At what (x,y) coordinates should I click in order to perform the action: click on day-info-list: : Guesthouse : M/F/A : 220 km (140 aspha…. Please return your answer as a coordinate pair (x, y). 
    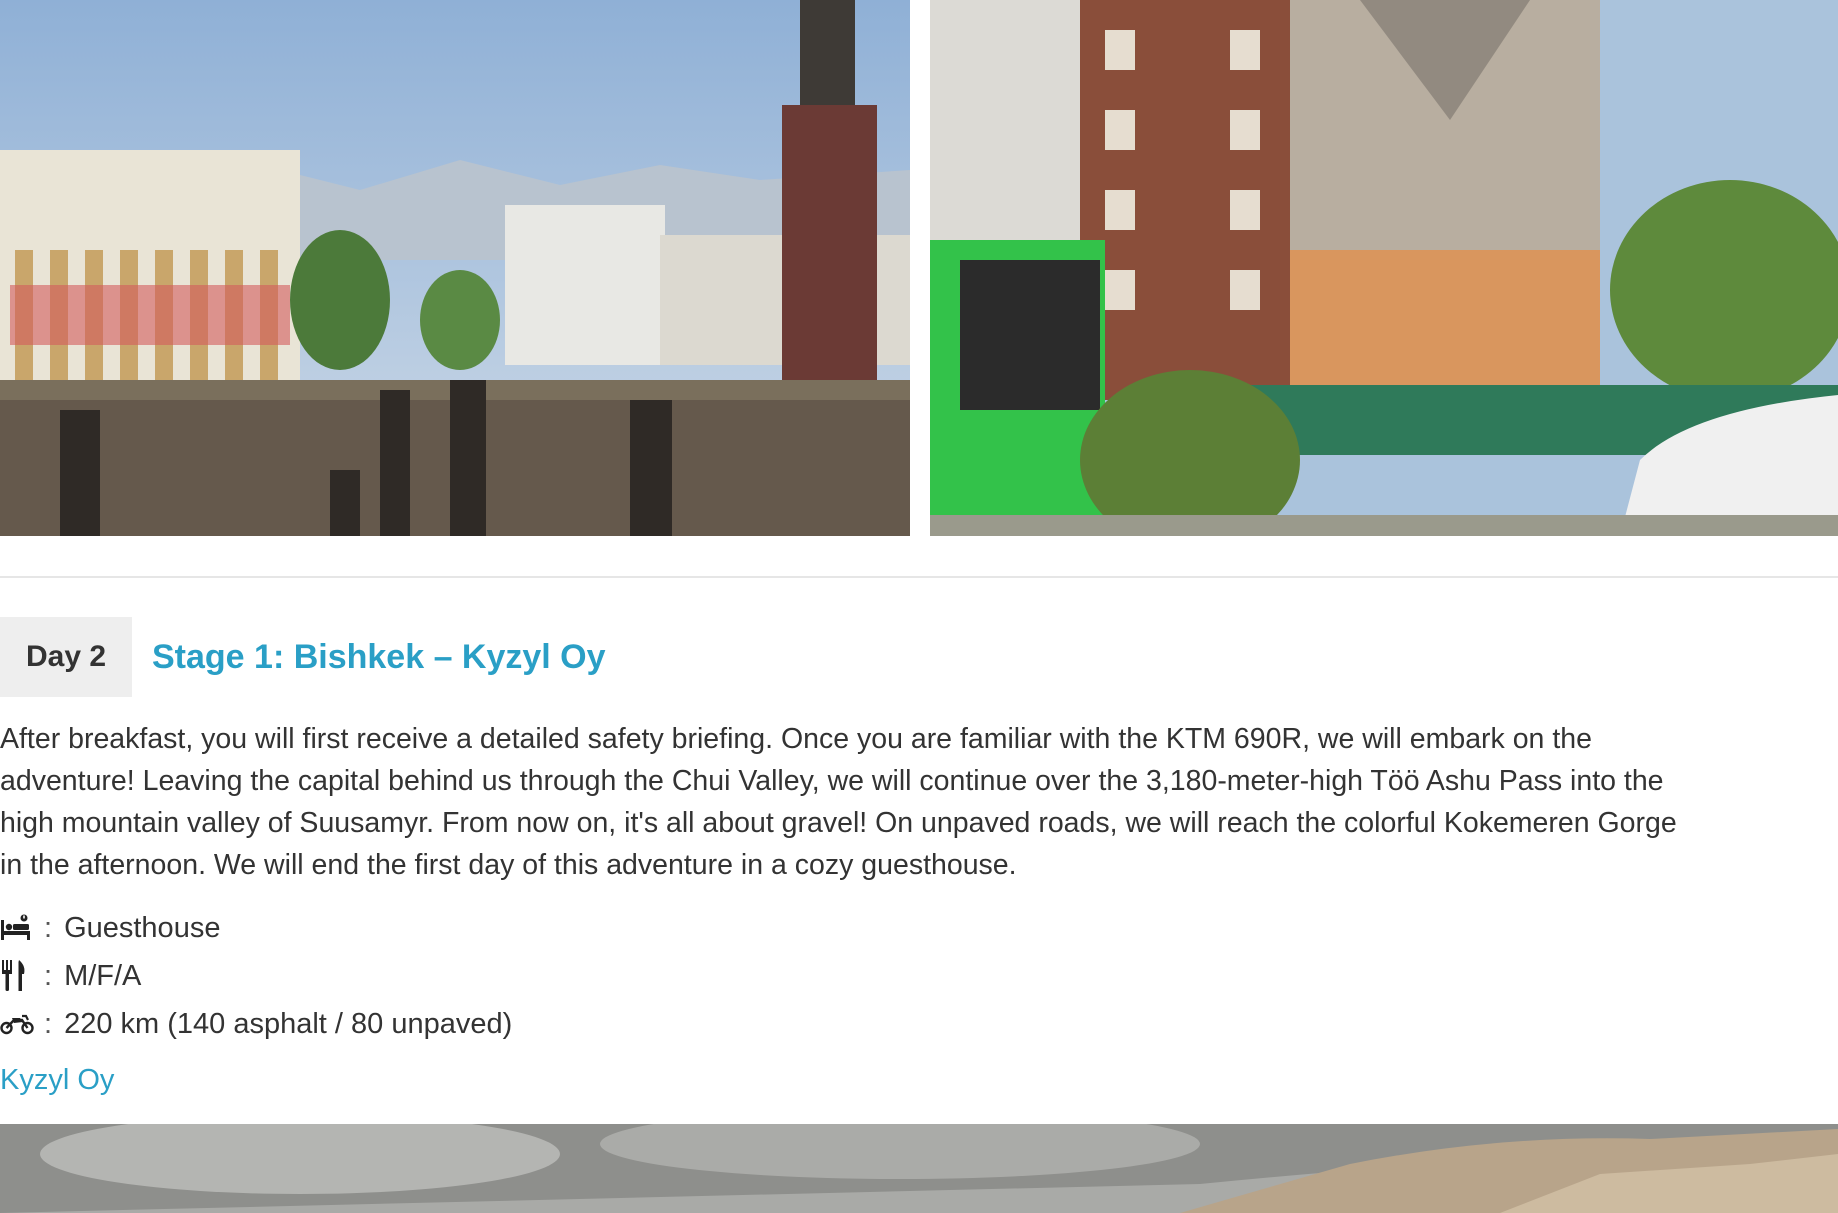
    Looking at the image, I should click on (256, 976).